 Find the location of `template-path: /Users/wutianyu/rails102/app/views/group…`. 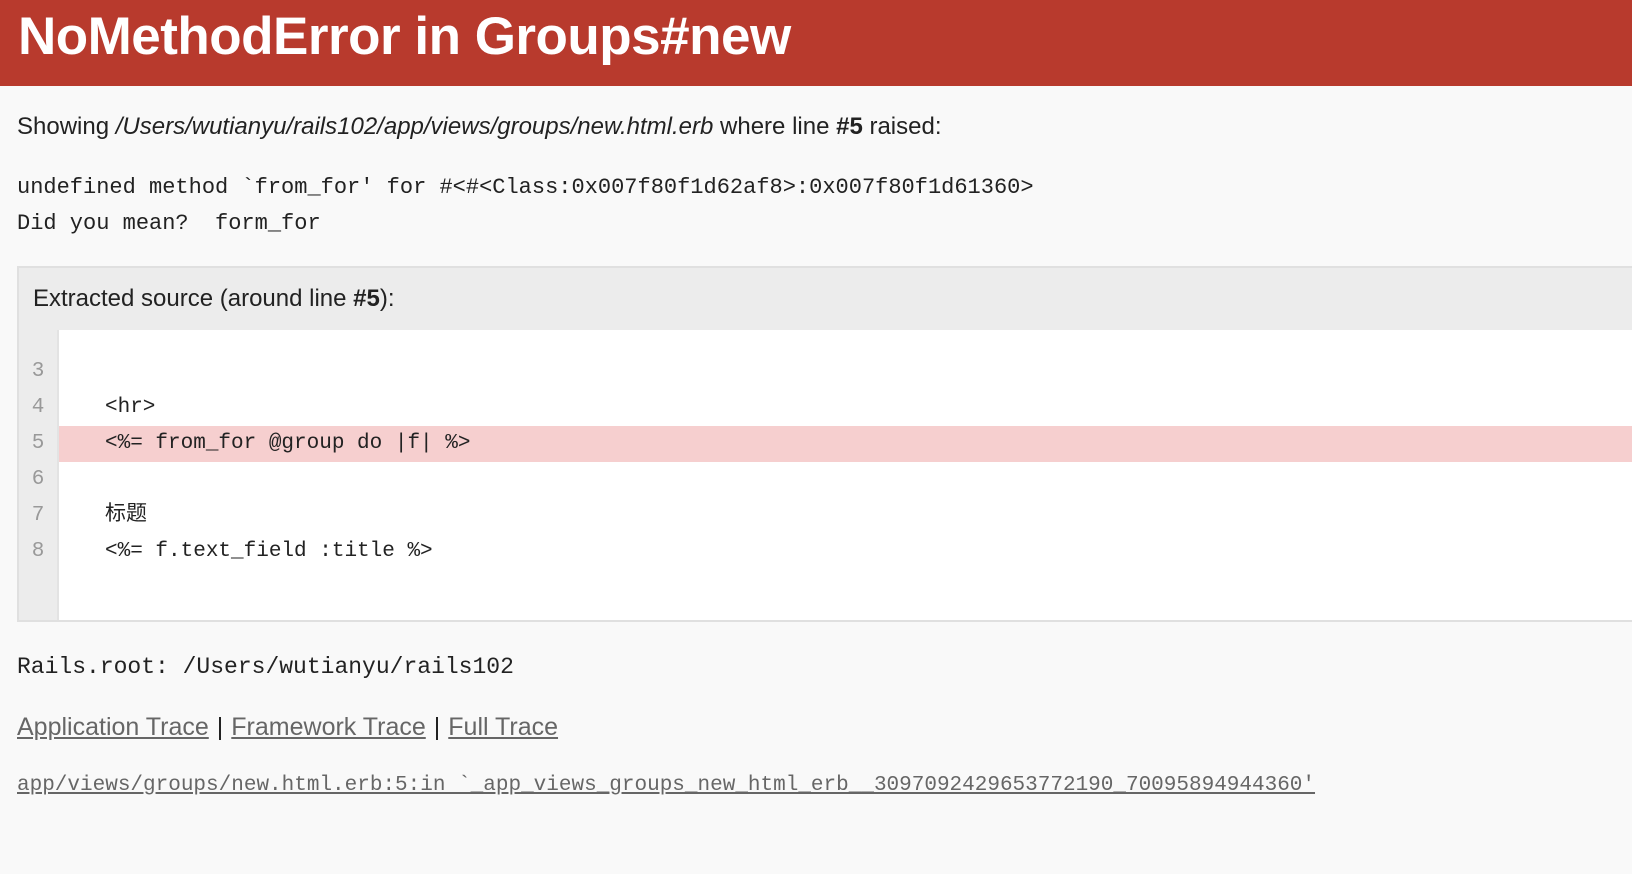

template-path: /Users/wutianyu/rails102/app/views/group… is located at coordinates (414, 126).